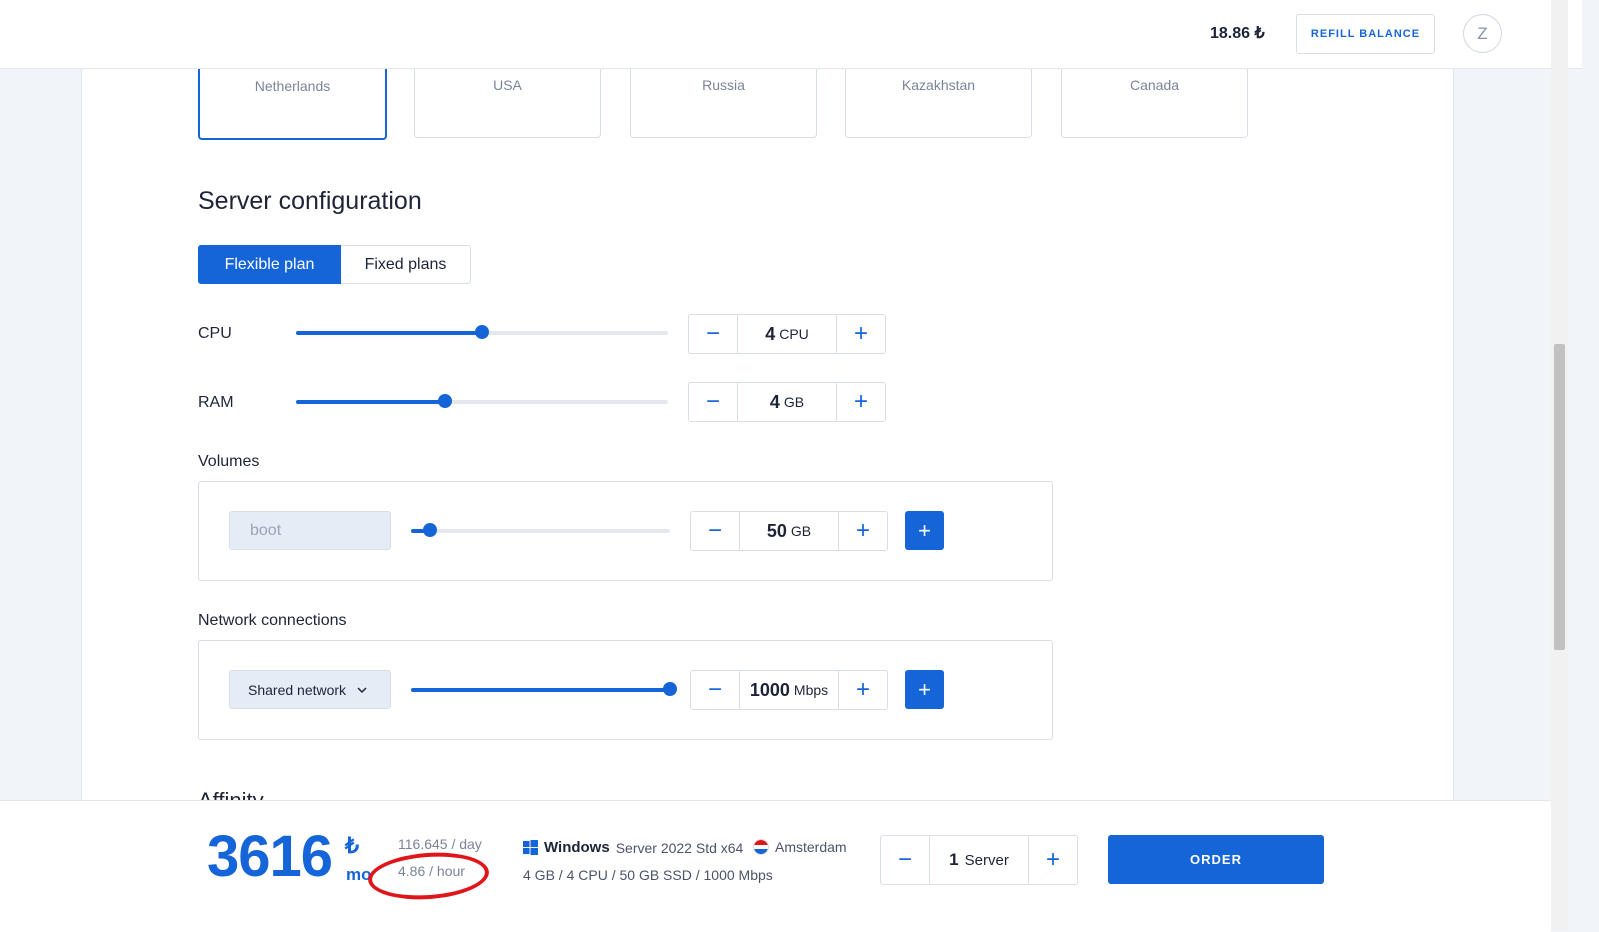 The width and height of the screenshot is (1599, 932). Describe the element at coordinates (924, 530) in the screenshot. I see `add-volume-button: +` at that location.